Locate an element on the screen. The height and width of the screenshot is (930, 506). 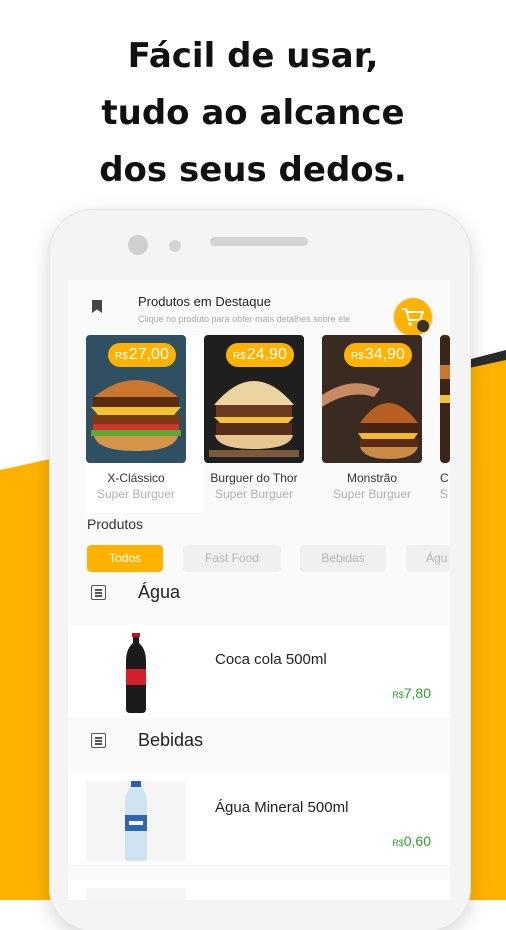
product-name: Monstrão is located at coordinates (372, 478).